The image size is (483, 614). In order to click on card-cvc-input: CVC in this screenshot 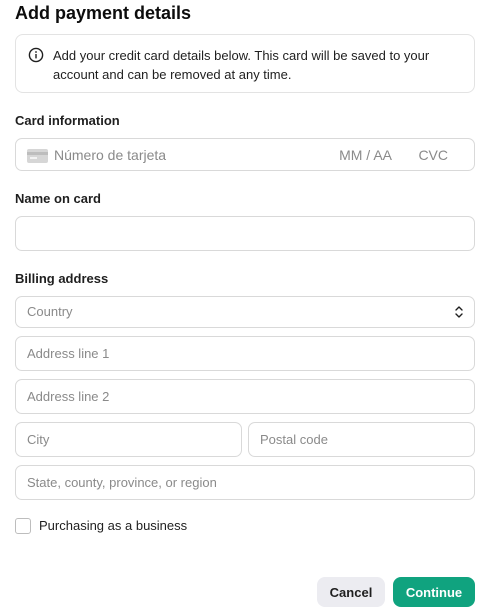, I will do `click(433, 155)`.